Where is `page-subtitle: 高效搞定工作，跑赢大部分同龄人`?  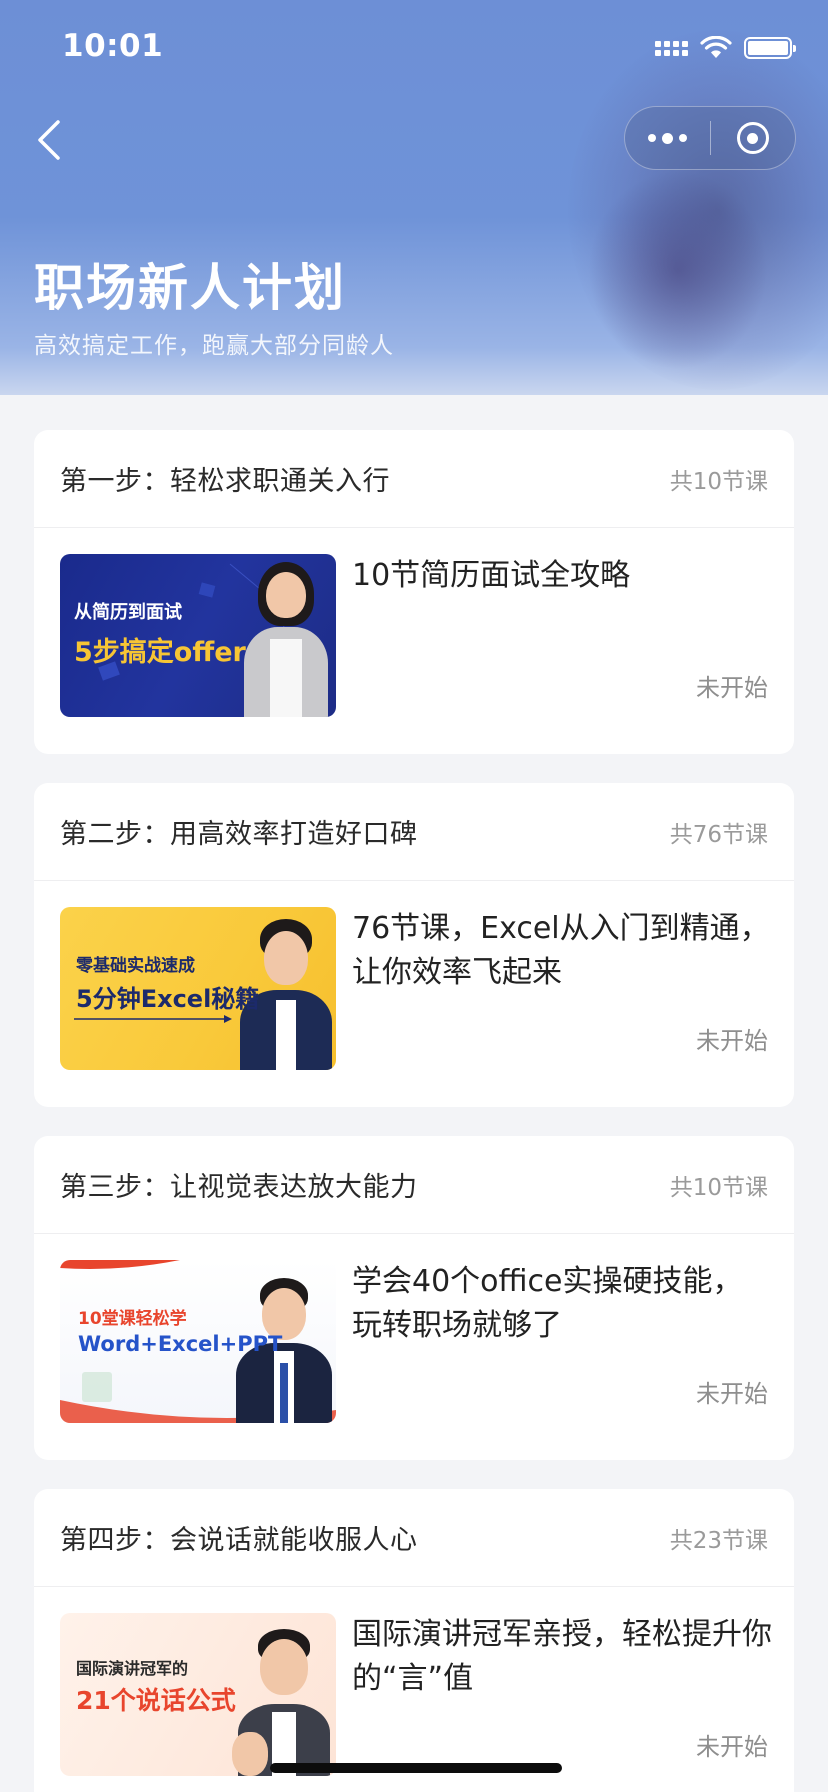
page-subtitle: 高效搞定工作，跑赢大部分同龄人 is located at coordinates (214, 346).